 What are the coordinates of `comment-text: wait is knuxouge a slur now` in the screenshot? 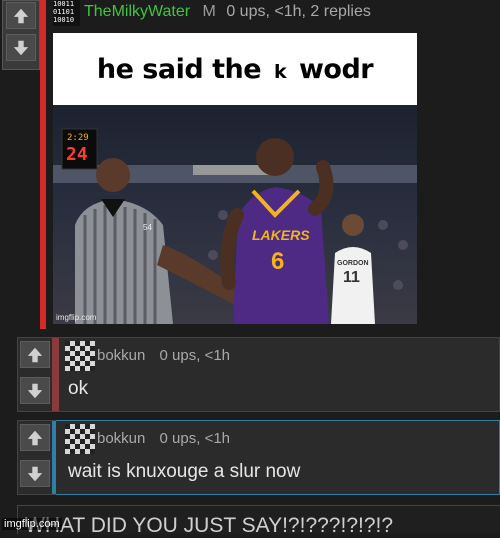 It's located at (184, 471).